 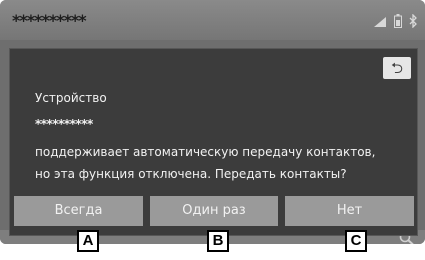 I want to click on once-button: Один раз, so click(x=214, y=211).